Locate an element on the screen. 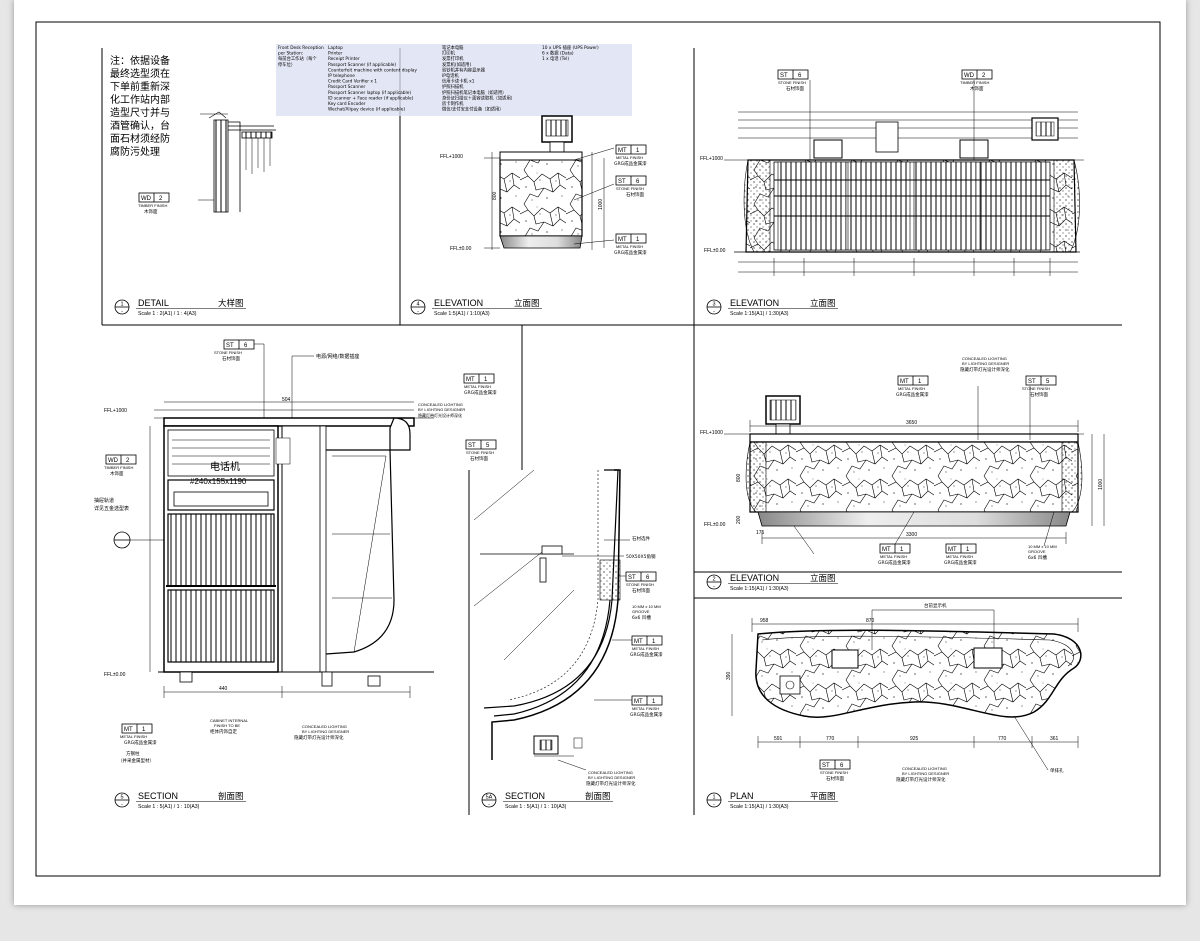 The height and width of the screenshot is (941, 1200). elevation-2-drawing is located at coordinates (914, 470).